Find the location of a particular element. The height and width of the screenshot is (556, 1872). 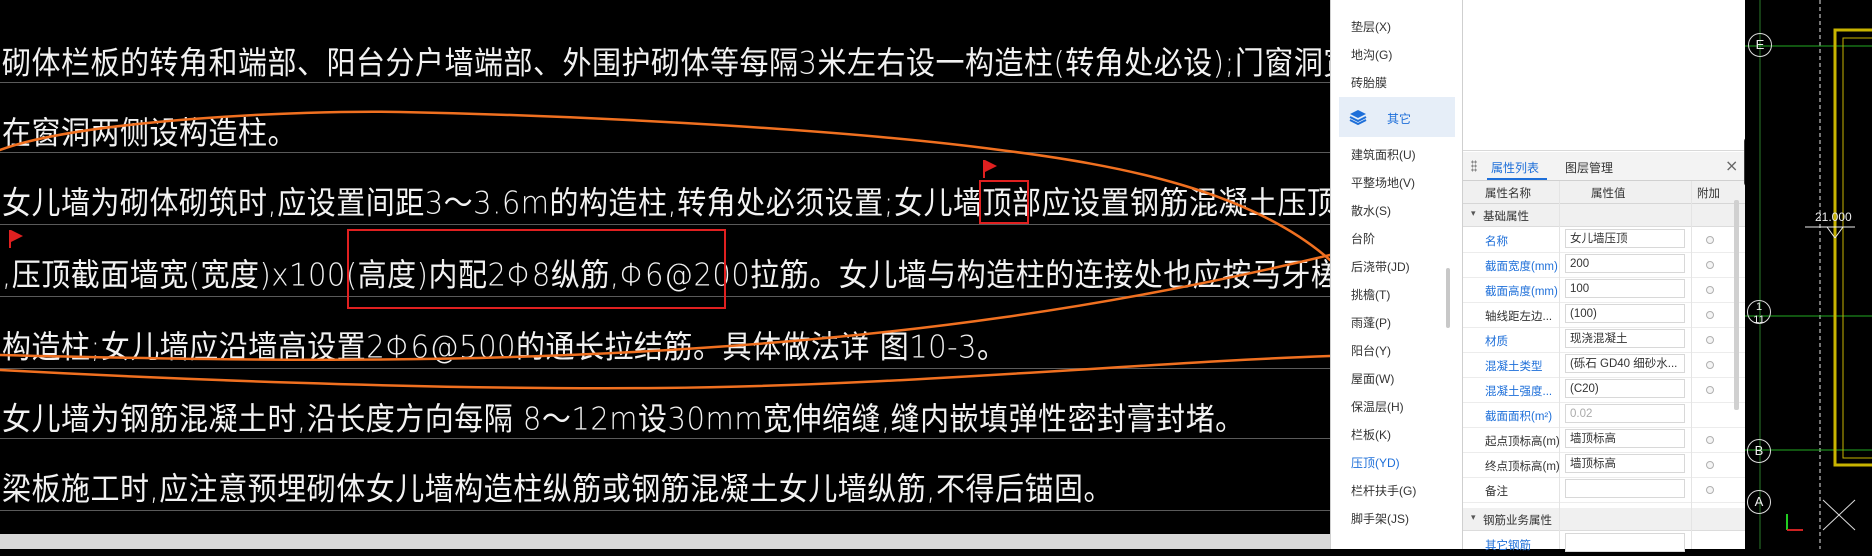

prop-name: 名称 is located at coordinates (1496, 242).